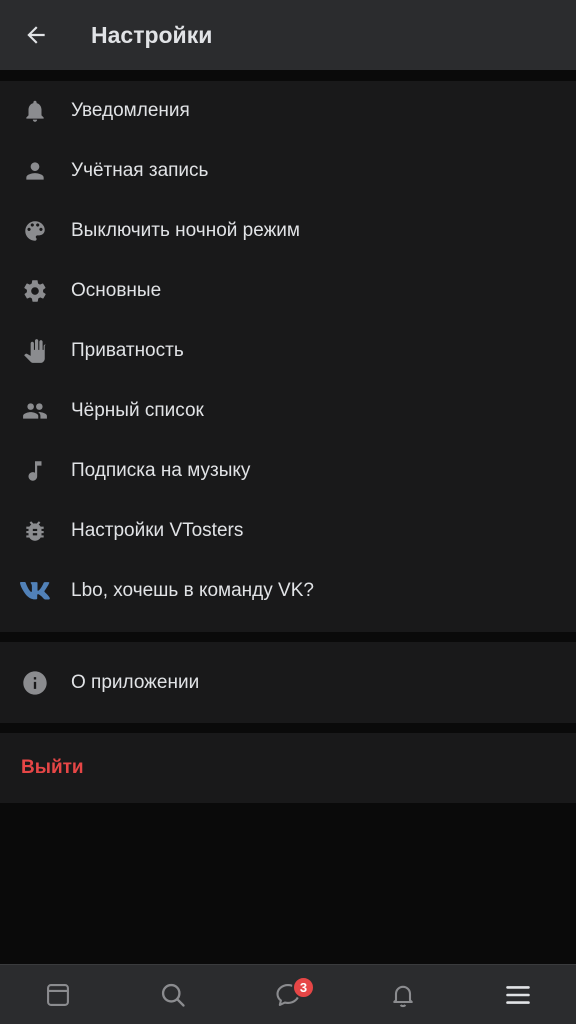 Image resolution: width=576 pixels, height=1024 pixels. I want to click on top-app-bar: Настройки, so click(288, 35).